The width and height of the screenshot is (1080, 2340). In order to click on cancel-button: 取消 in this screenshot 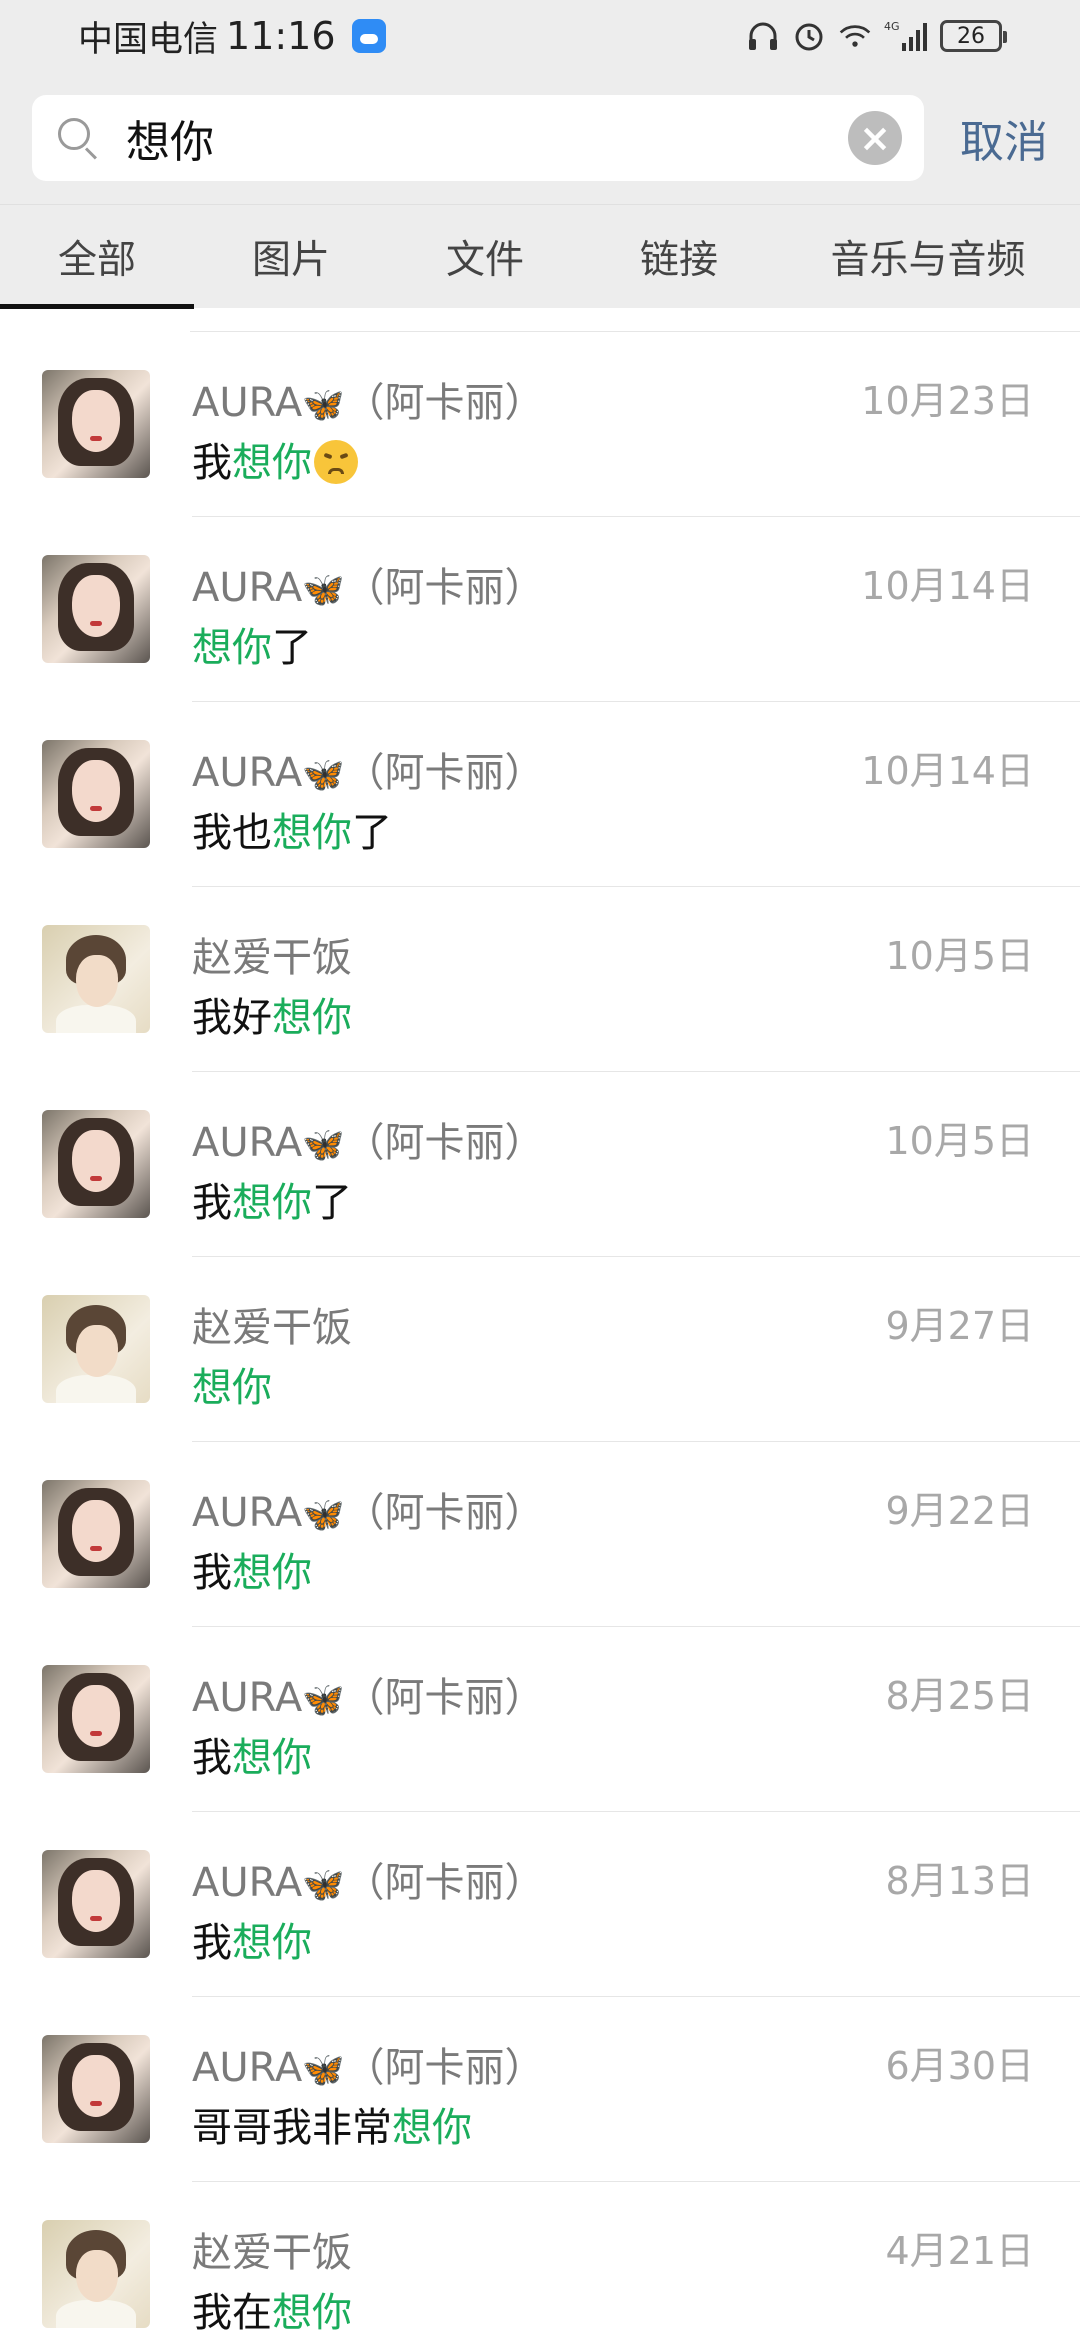, I will do `click(1004, 138)`.